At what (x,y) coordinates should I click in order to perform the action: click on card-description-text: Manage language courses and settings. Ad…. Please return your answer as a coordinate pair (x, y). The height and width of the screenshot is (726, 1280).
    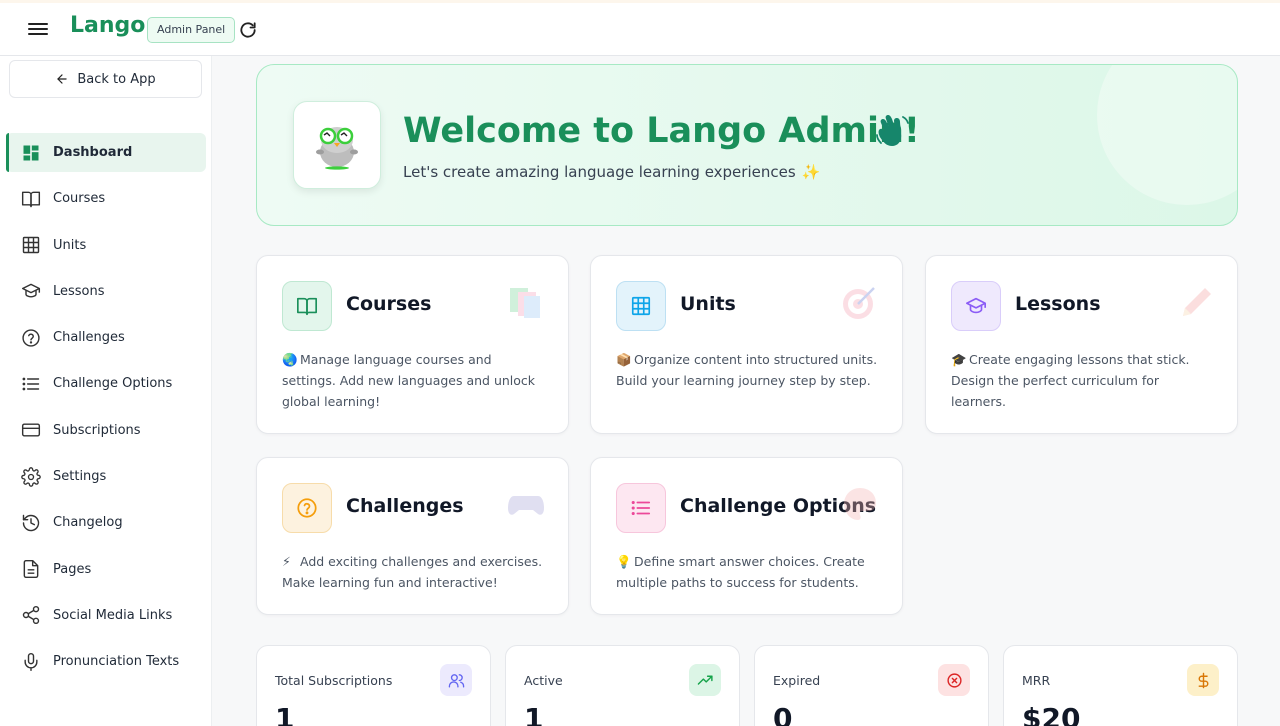
    Looking at the image, I should click on (409, 380).